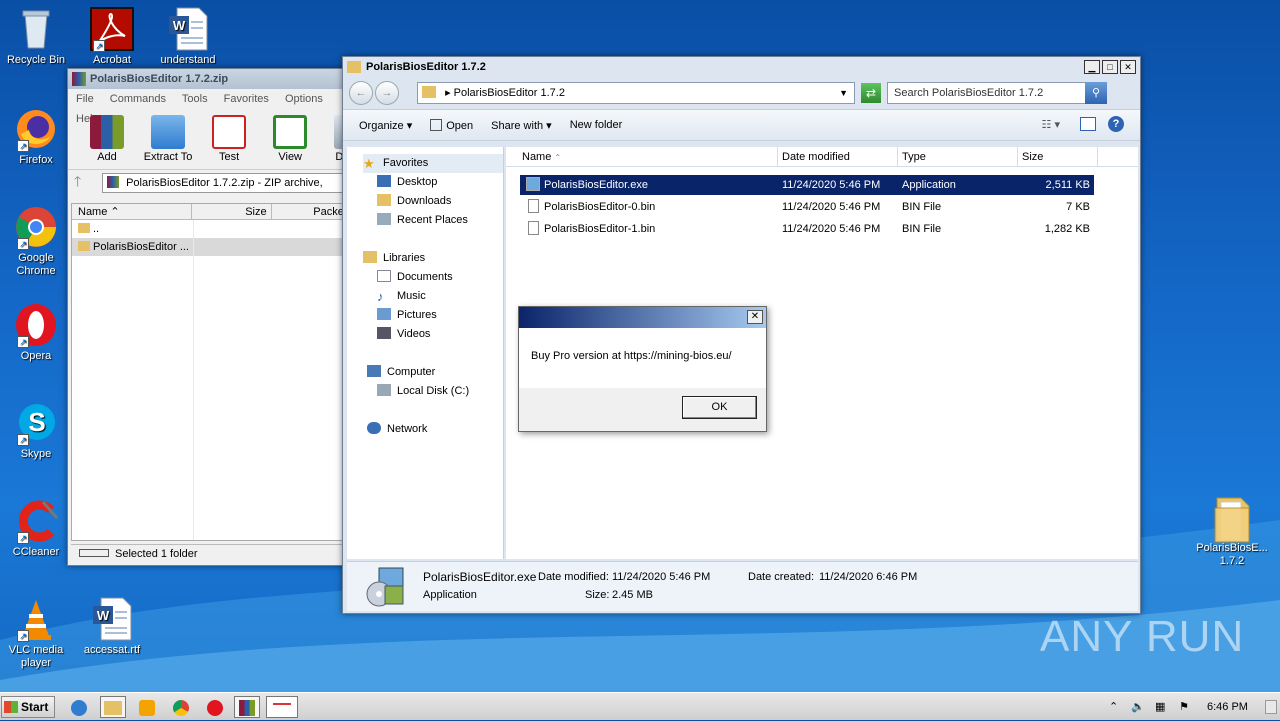 This screenshot has width=1280, height=721. Describe the element at coordinates (509, 93) in the screenshot. I see `breadcrumb: PolarisBiosEditor 1.7.2` at that location.